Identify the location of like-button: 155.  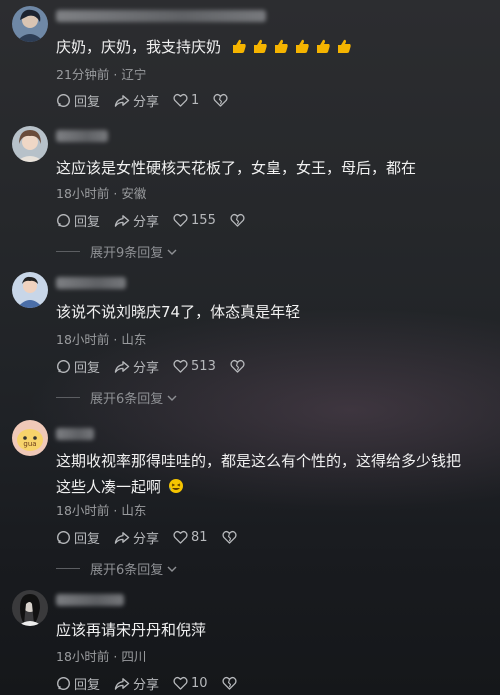
(194, 220).